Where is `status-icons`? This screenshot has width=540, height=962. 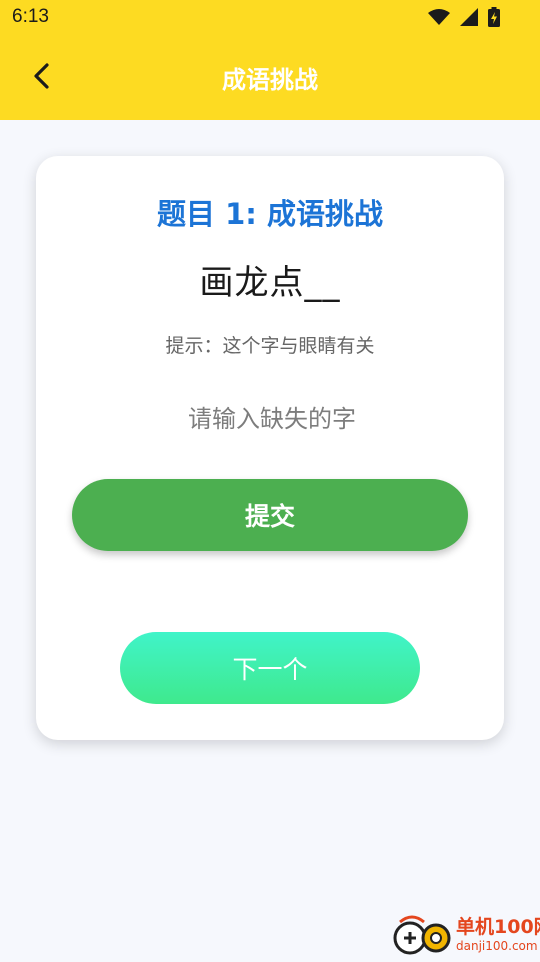 status-icons is located at coordinates (464, 17).